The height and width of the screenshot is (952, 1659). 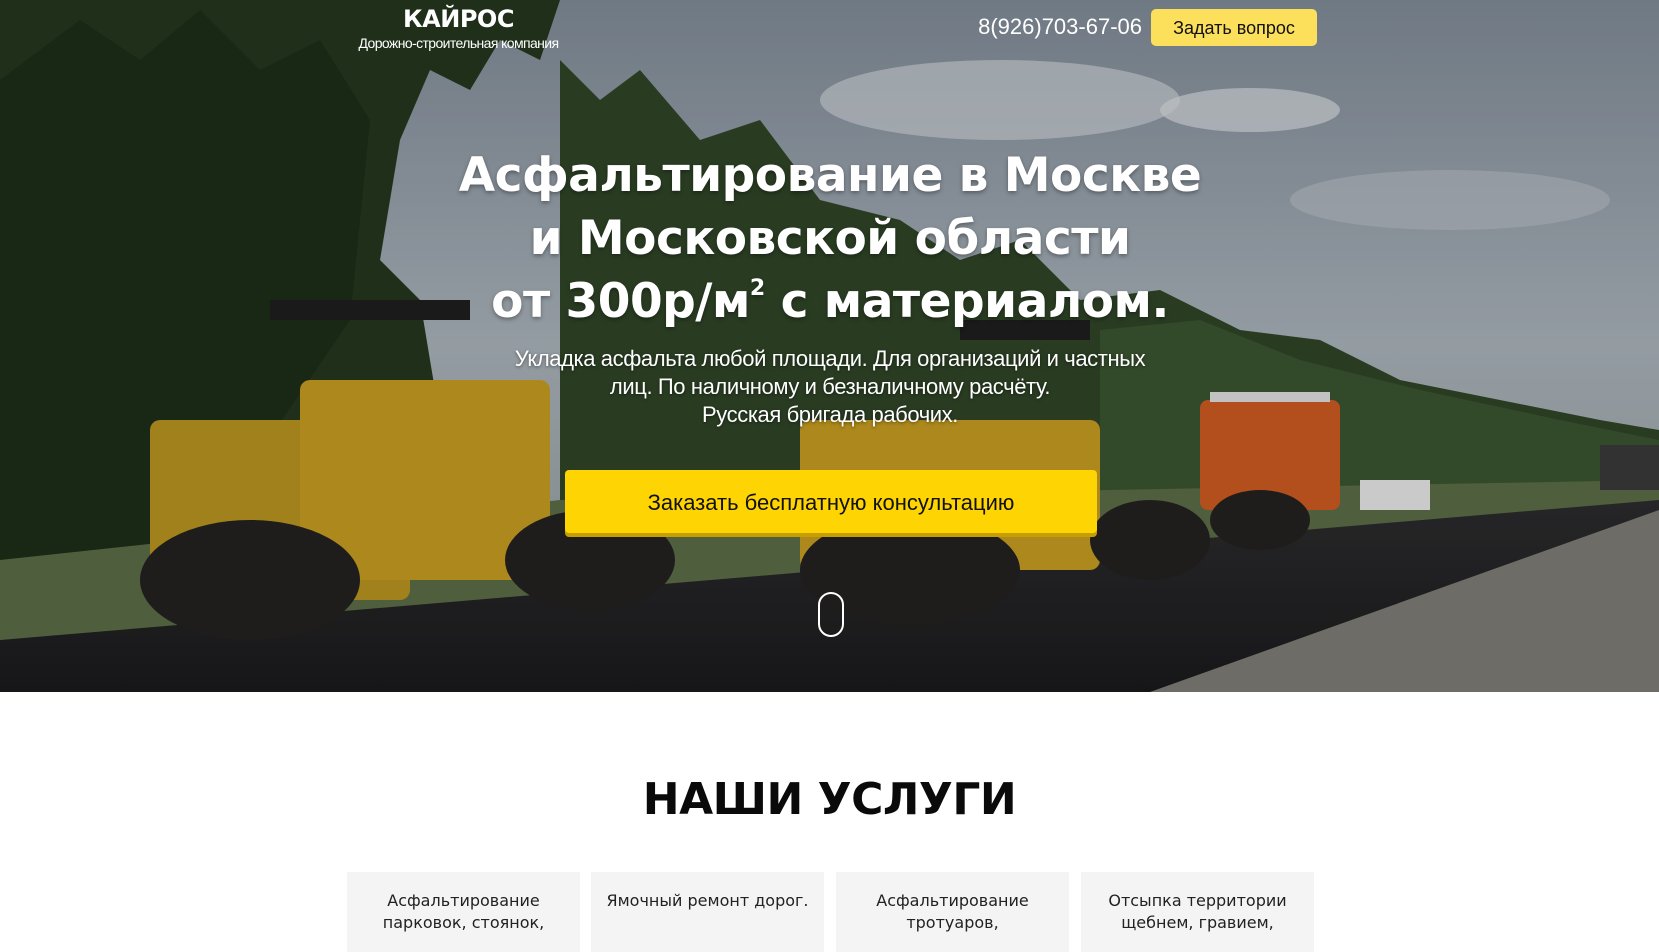 What do you see at coordinates (829, 799) in the screenshot?
I see `services-title: НАШИ УСЛУГИ` at bounding box center [829, 799].